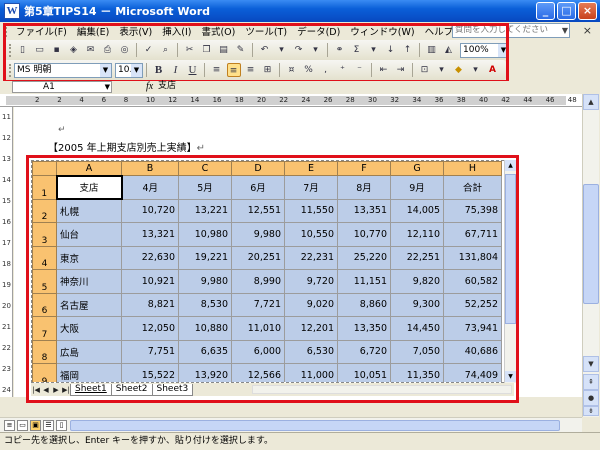 The image size is (600, 450). I want to click on value-cell: 9,300, so click(417, 304).